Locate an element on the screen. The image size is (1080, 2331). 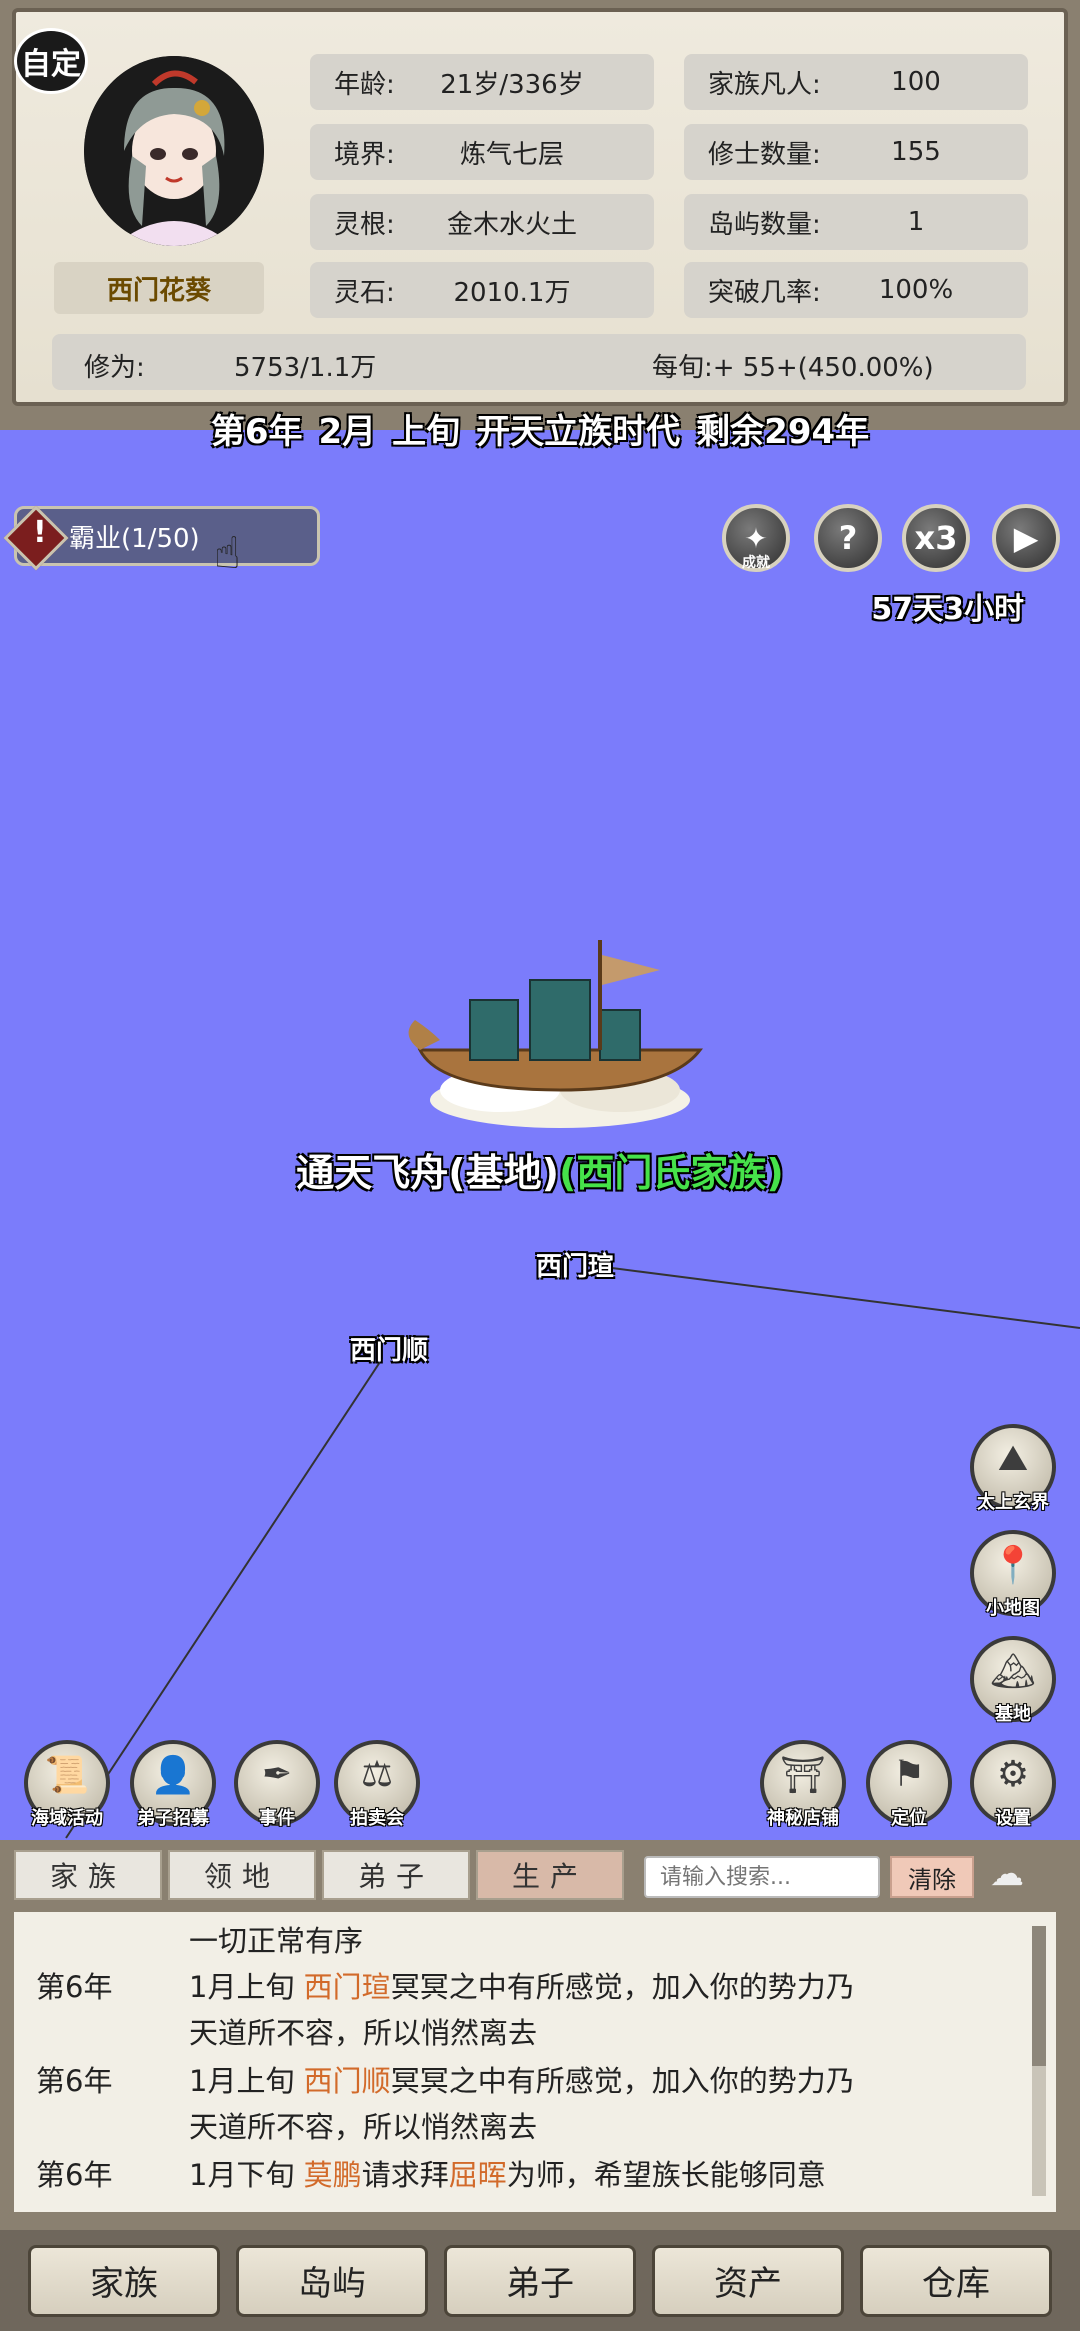
log-text: 1月上旬 西门顺冥冥之中有所感觉，加入你的势力乃 is located at coordinates (522, 2079).